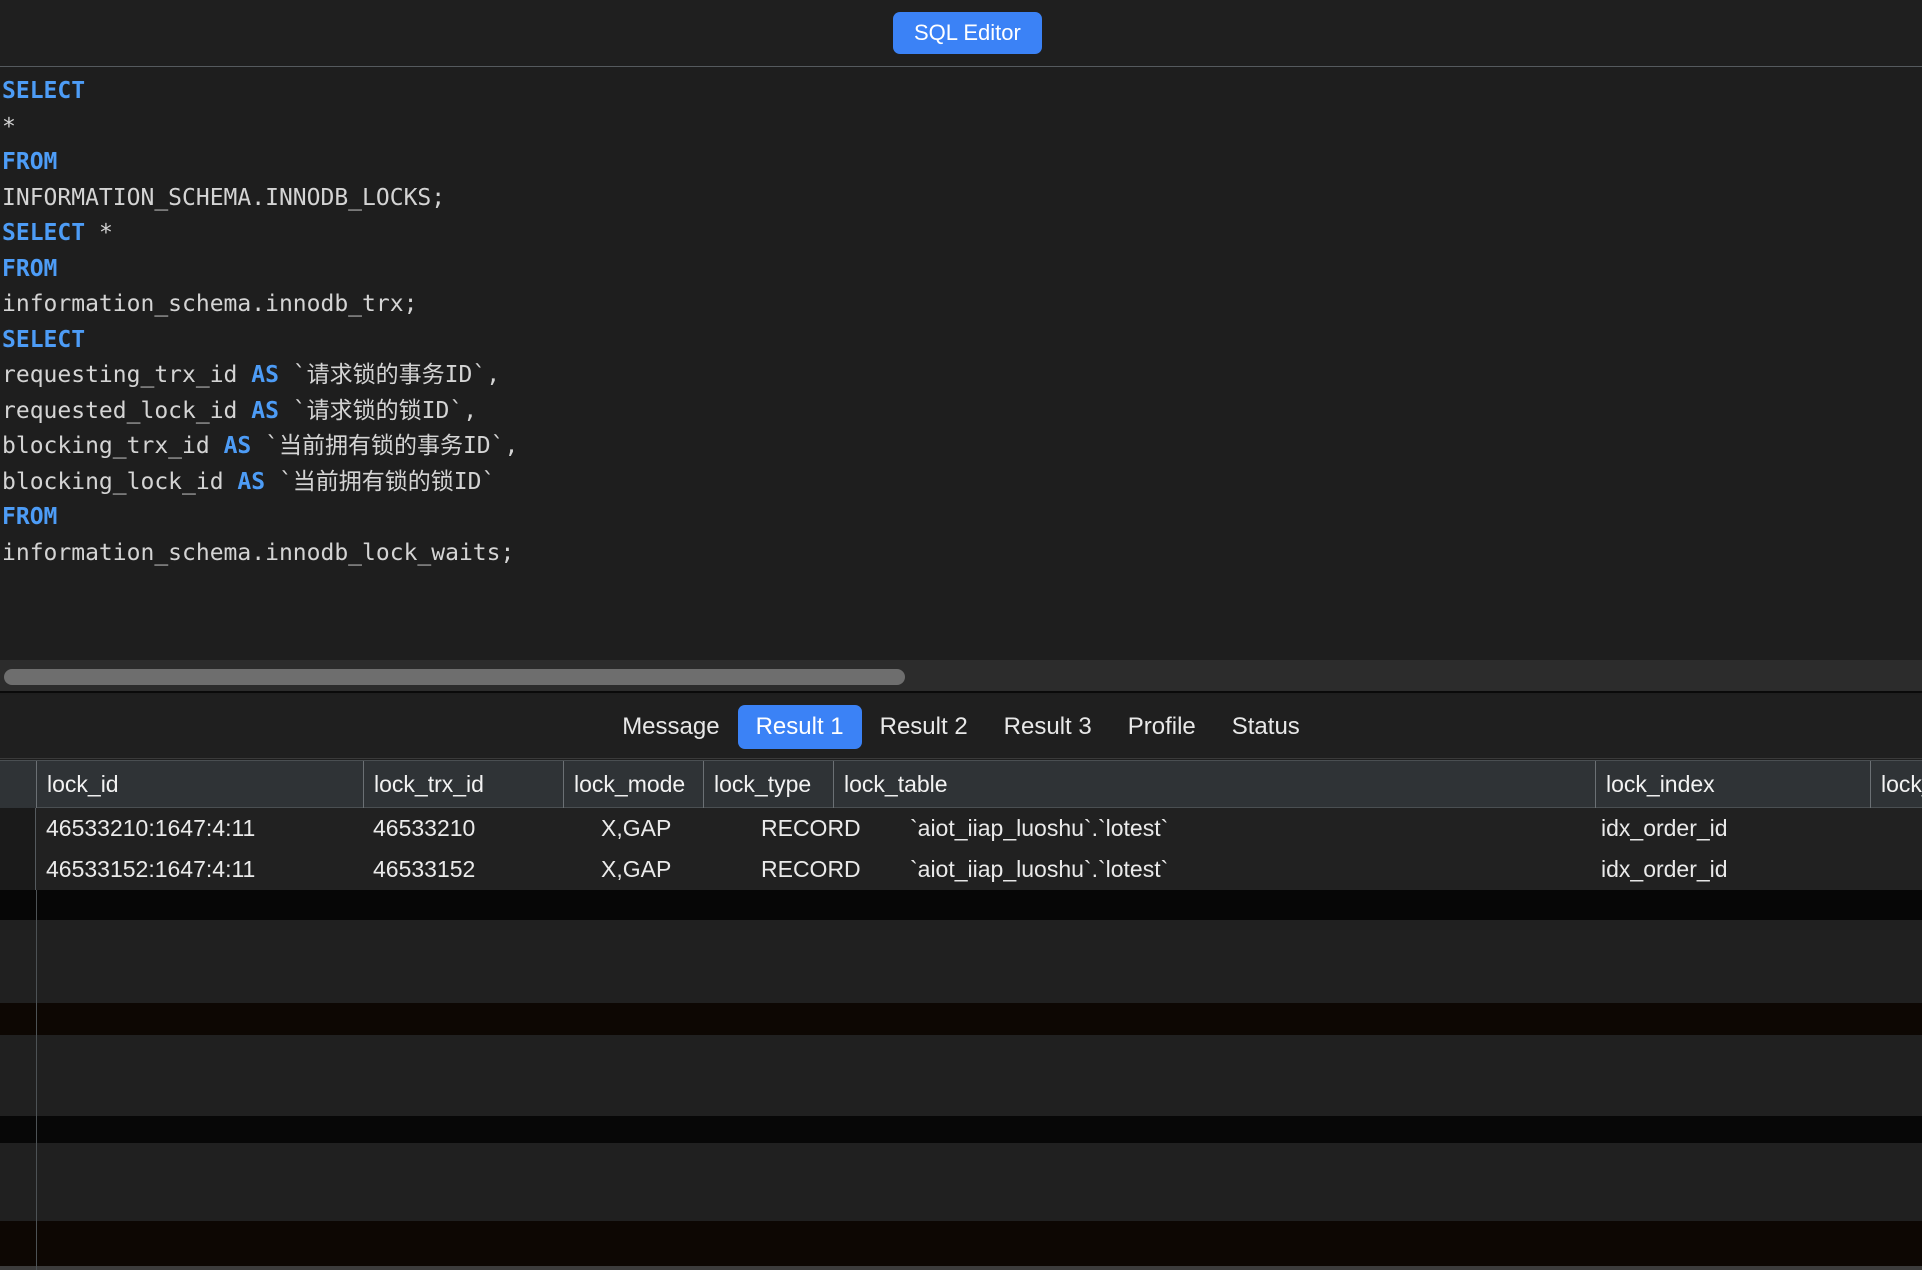  What do you see at coordinates (385, 446) in the screenshot?
I see `sql-text: `当前拥有锁的事务ID`,` at bounding box center [385, 446].